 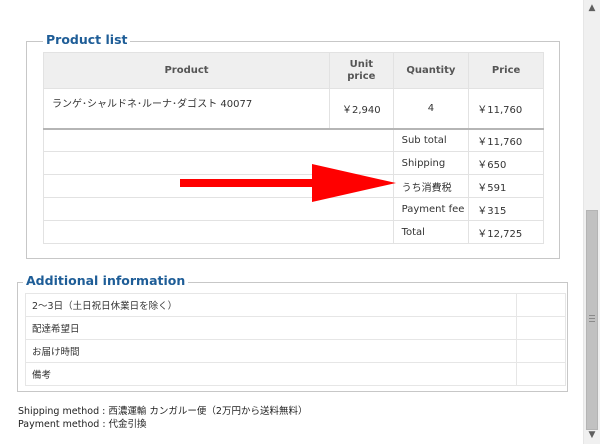 What do you see at coordinates (87, 40) in the screenshot?
I see `product-list-legend: Product list` at bounding box center [87, 40].